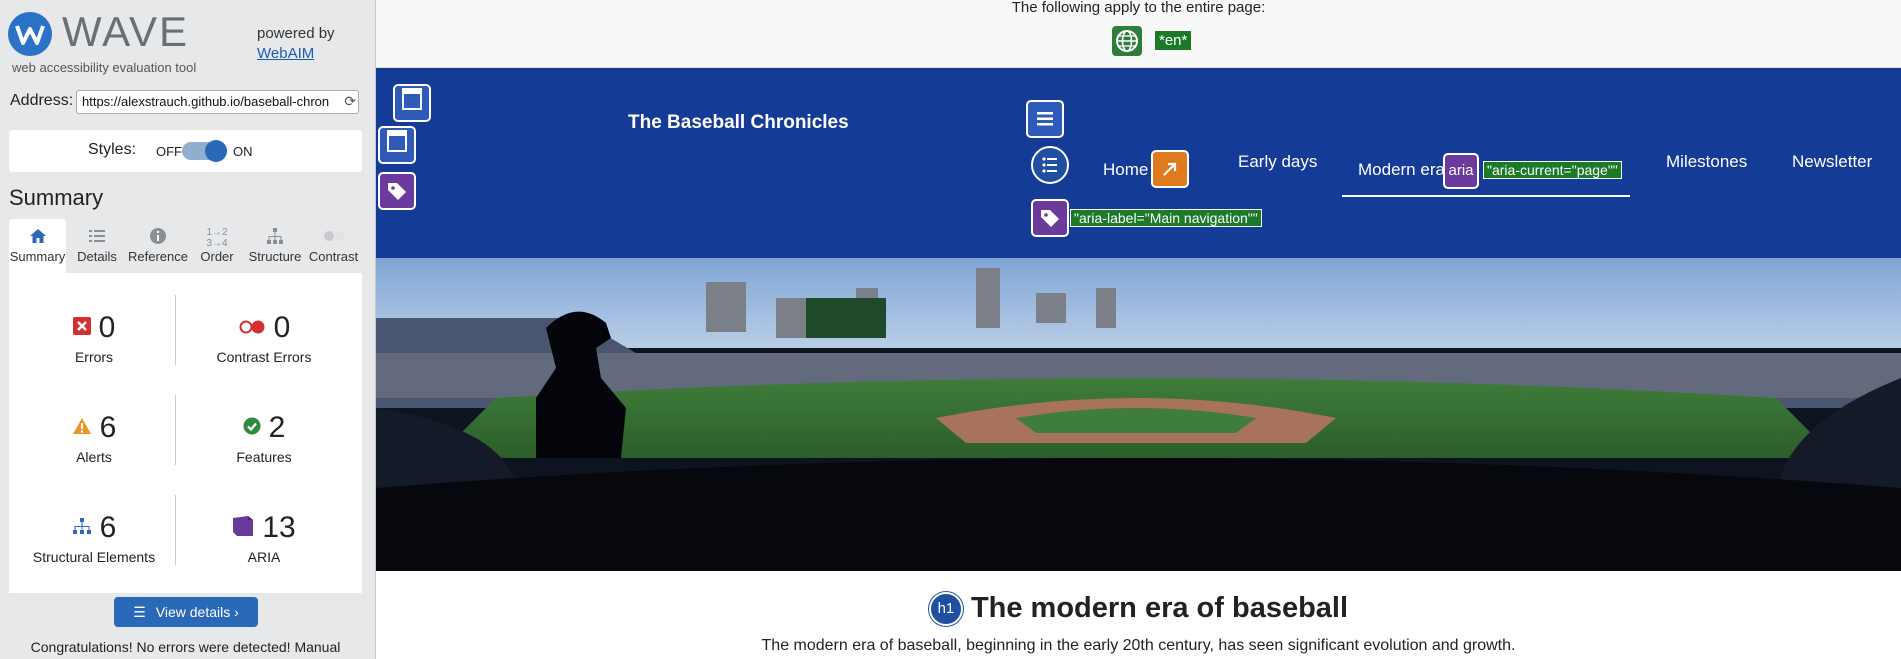 This screenshot has height=659, width=1901. What do you see at coordinates (94, 338) in the screenshot?
I see `stat-errors: 0 Errors` at bounding box center [94, 338].